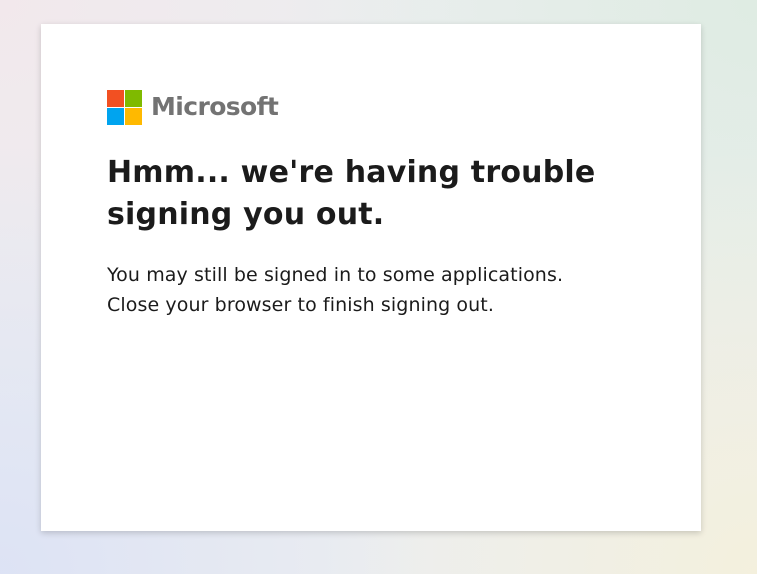 Image resolution: width=757 pixels, height=574 pixels. I want to click on microsoft-logo-icon, so click(124, 107).